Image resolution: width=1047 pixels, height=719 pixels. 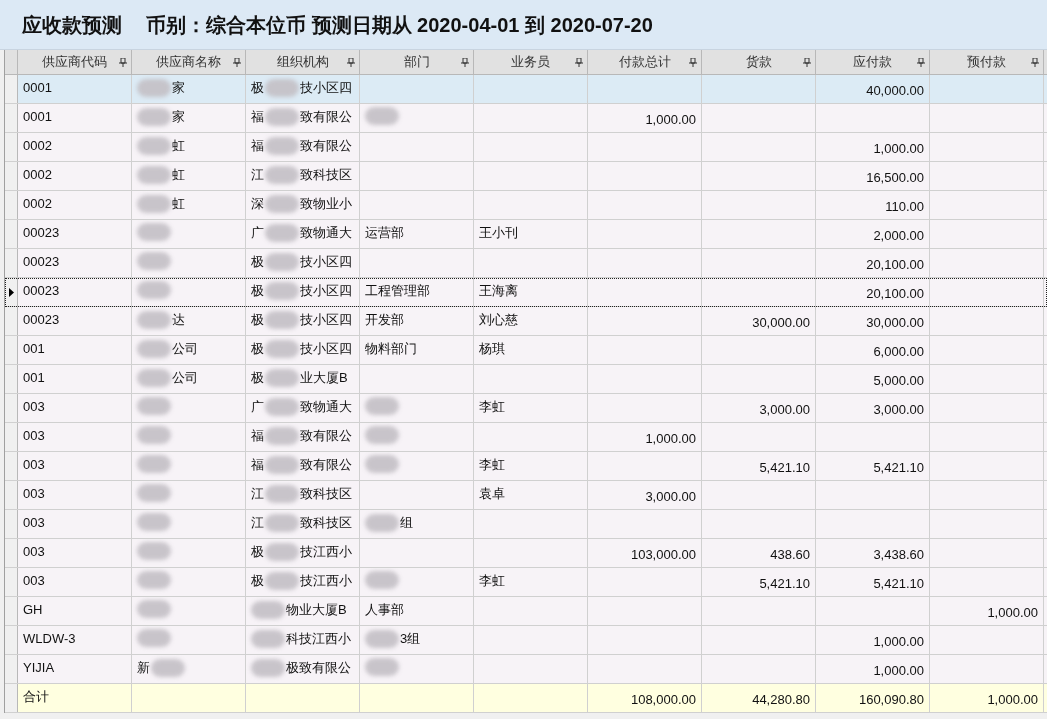 I want to click on table-row: 0002 虹 福 致有限公 1,000.00, so click(x=526, y=147).